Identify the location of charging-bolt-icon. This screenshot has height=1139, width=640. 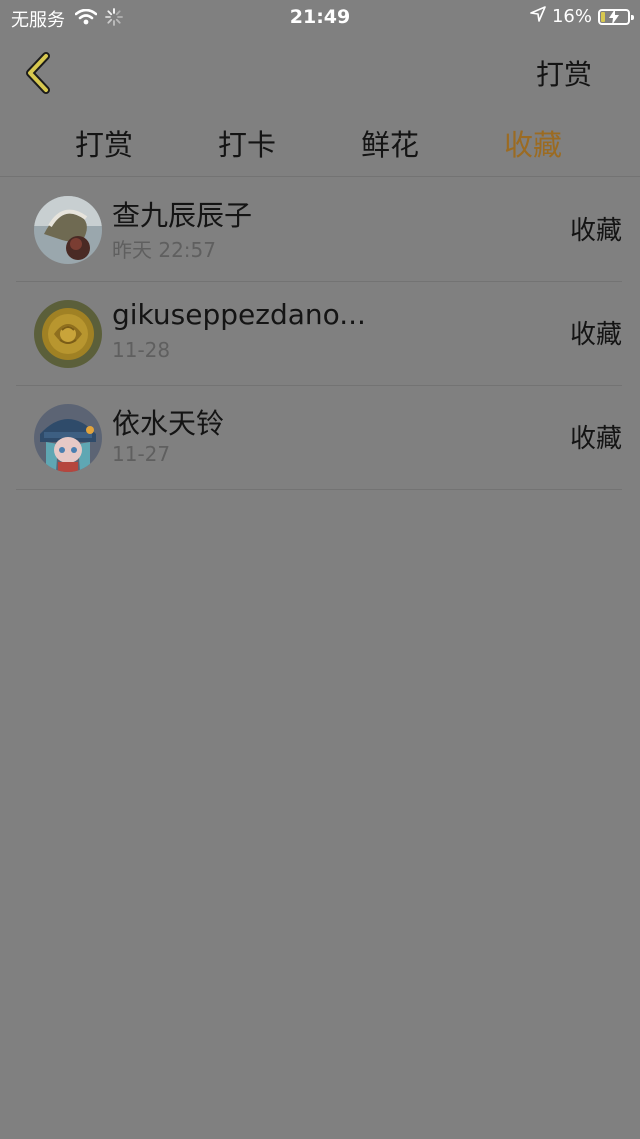
(614, 19).